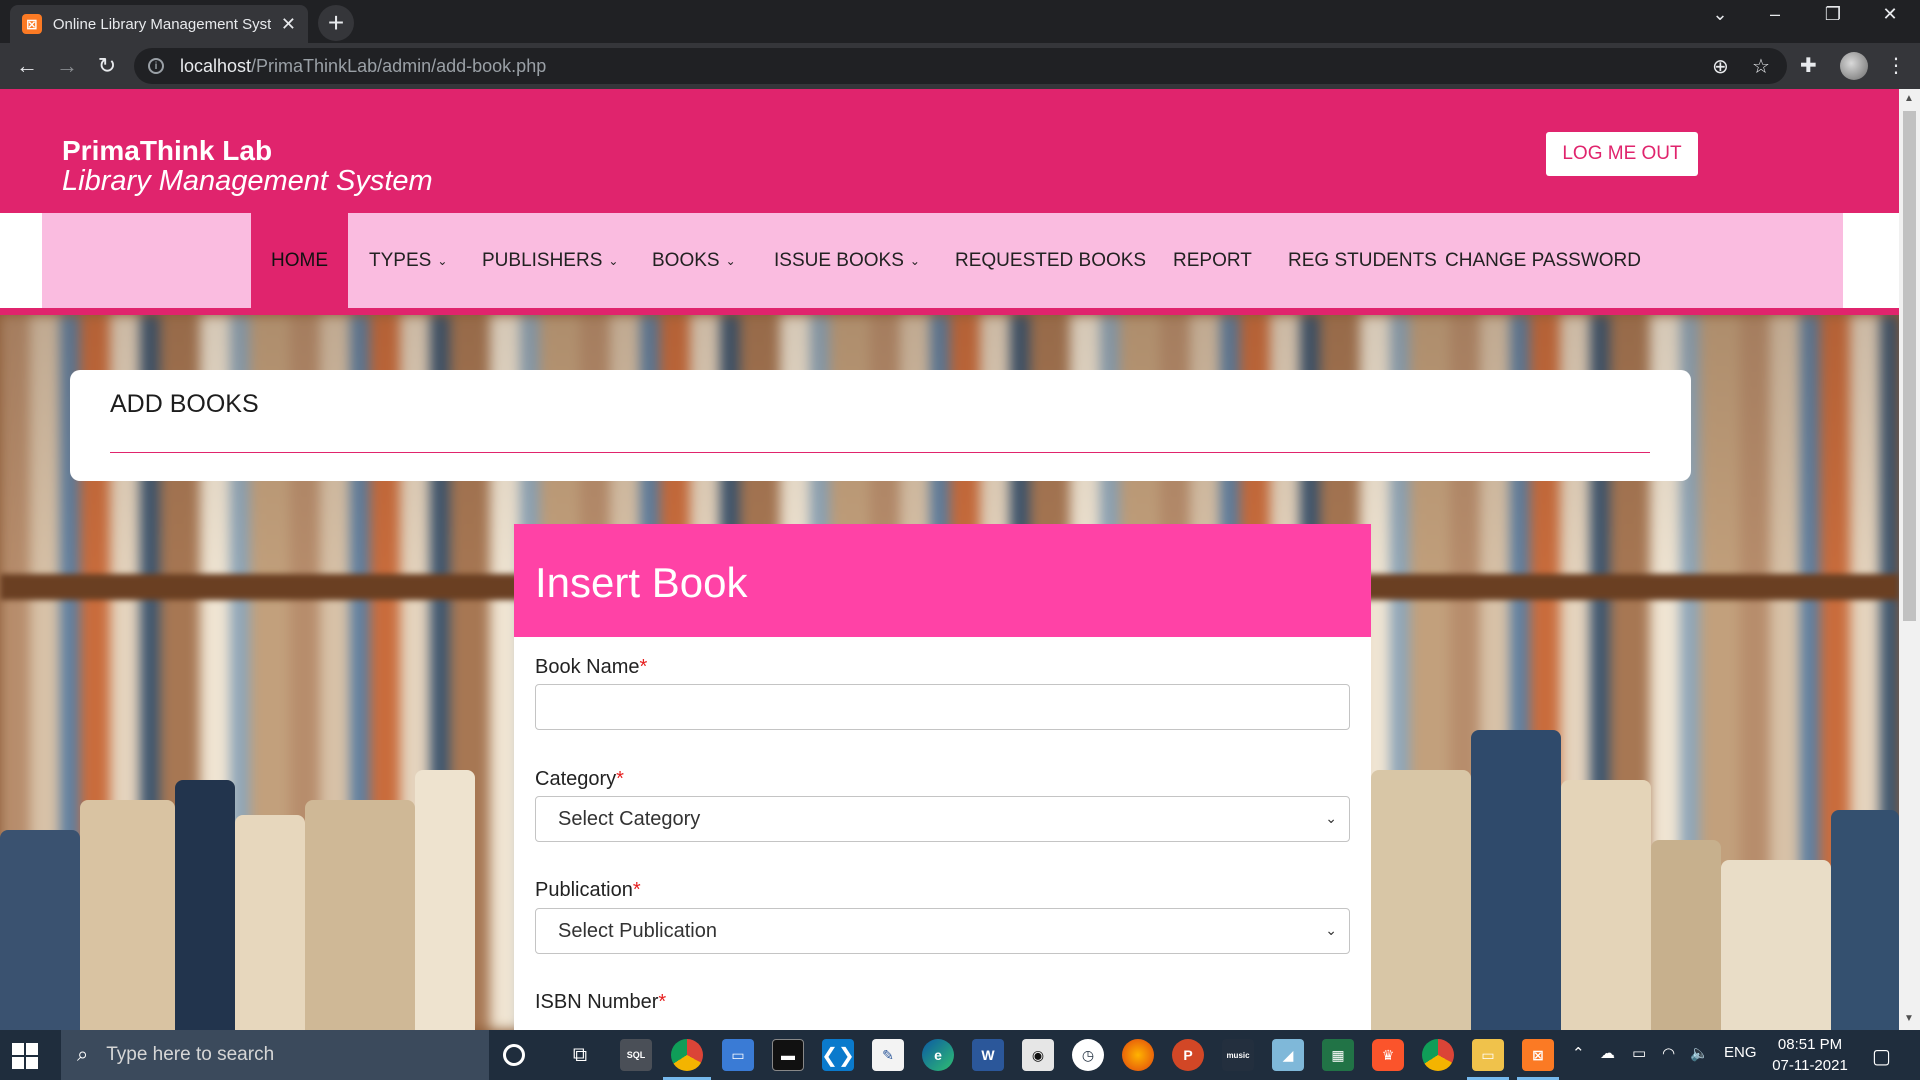 This screenshot has width=1920, height=1080. What do you see at coordinates (788, 1055) in the screenshot?
I see `terminal-icon: ▬` at bounding box center [788, 1055].